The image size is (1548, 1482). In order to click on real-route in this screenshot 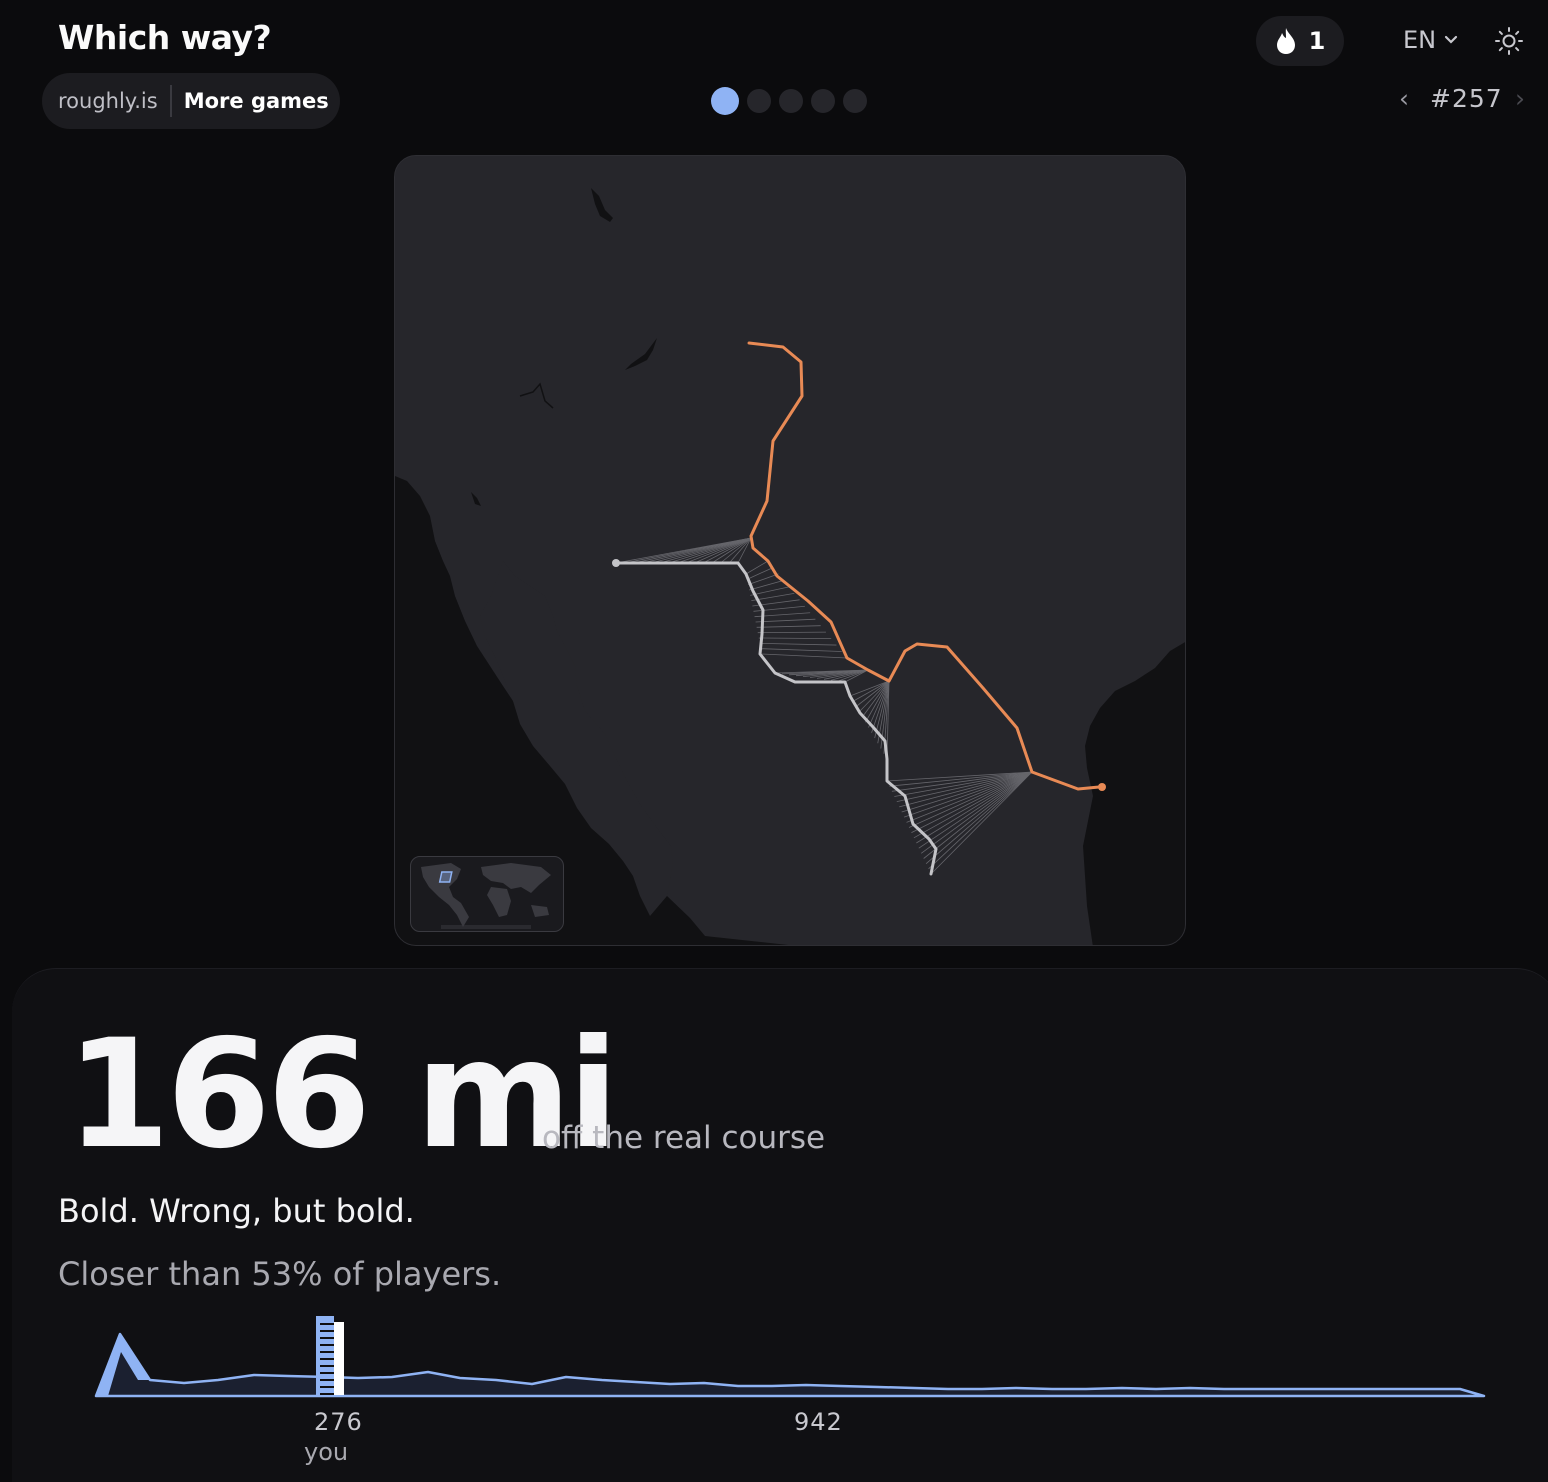, I will do `click(925, 566)`.